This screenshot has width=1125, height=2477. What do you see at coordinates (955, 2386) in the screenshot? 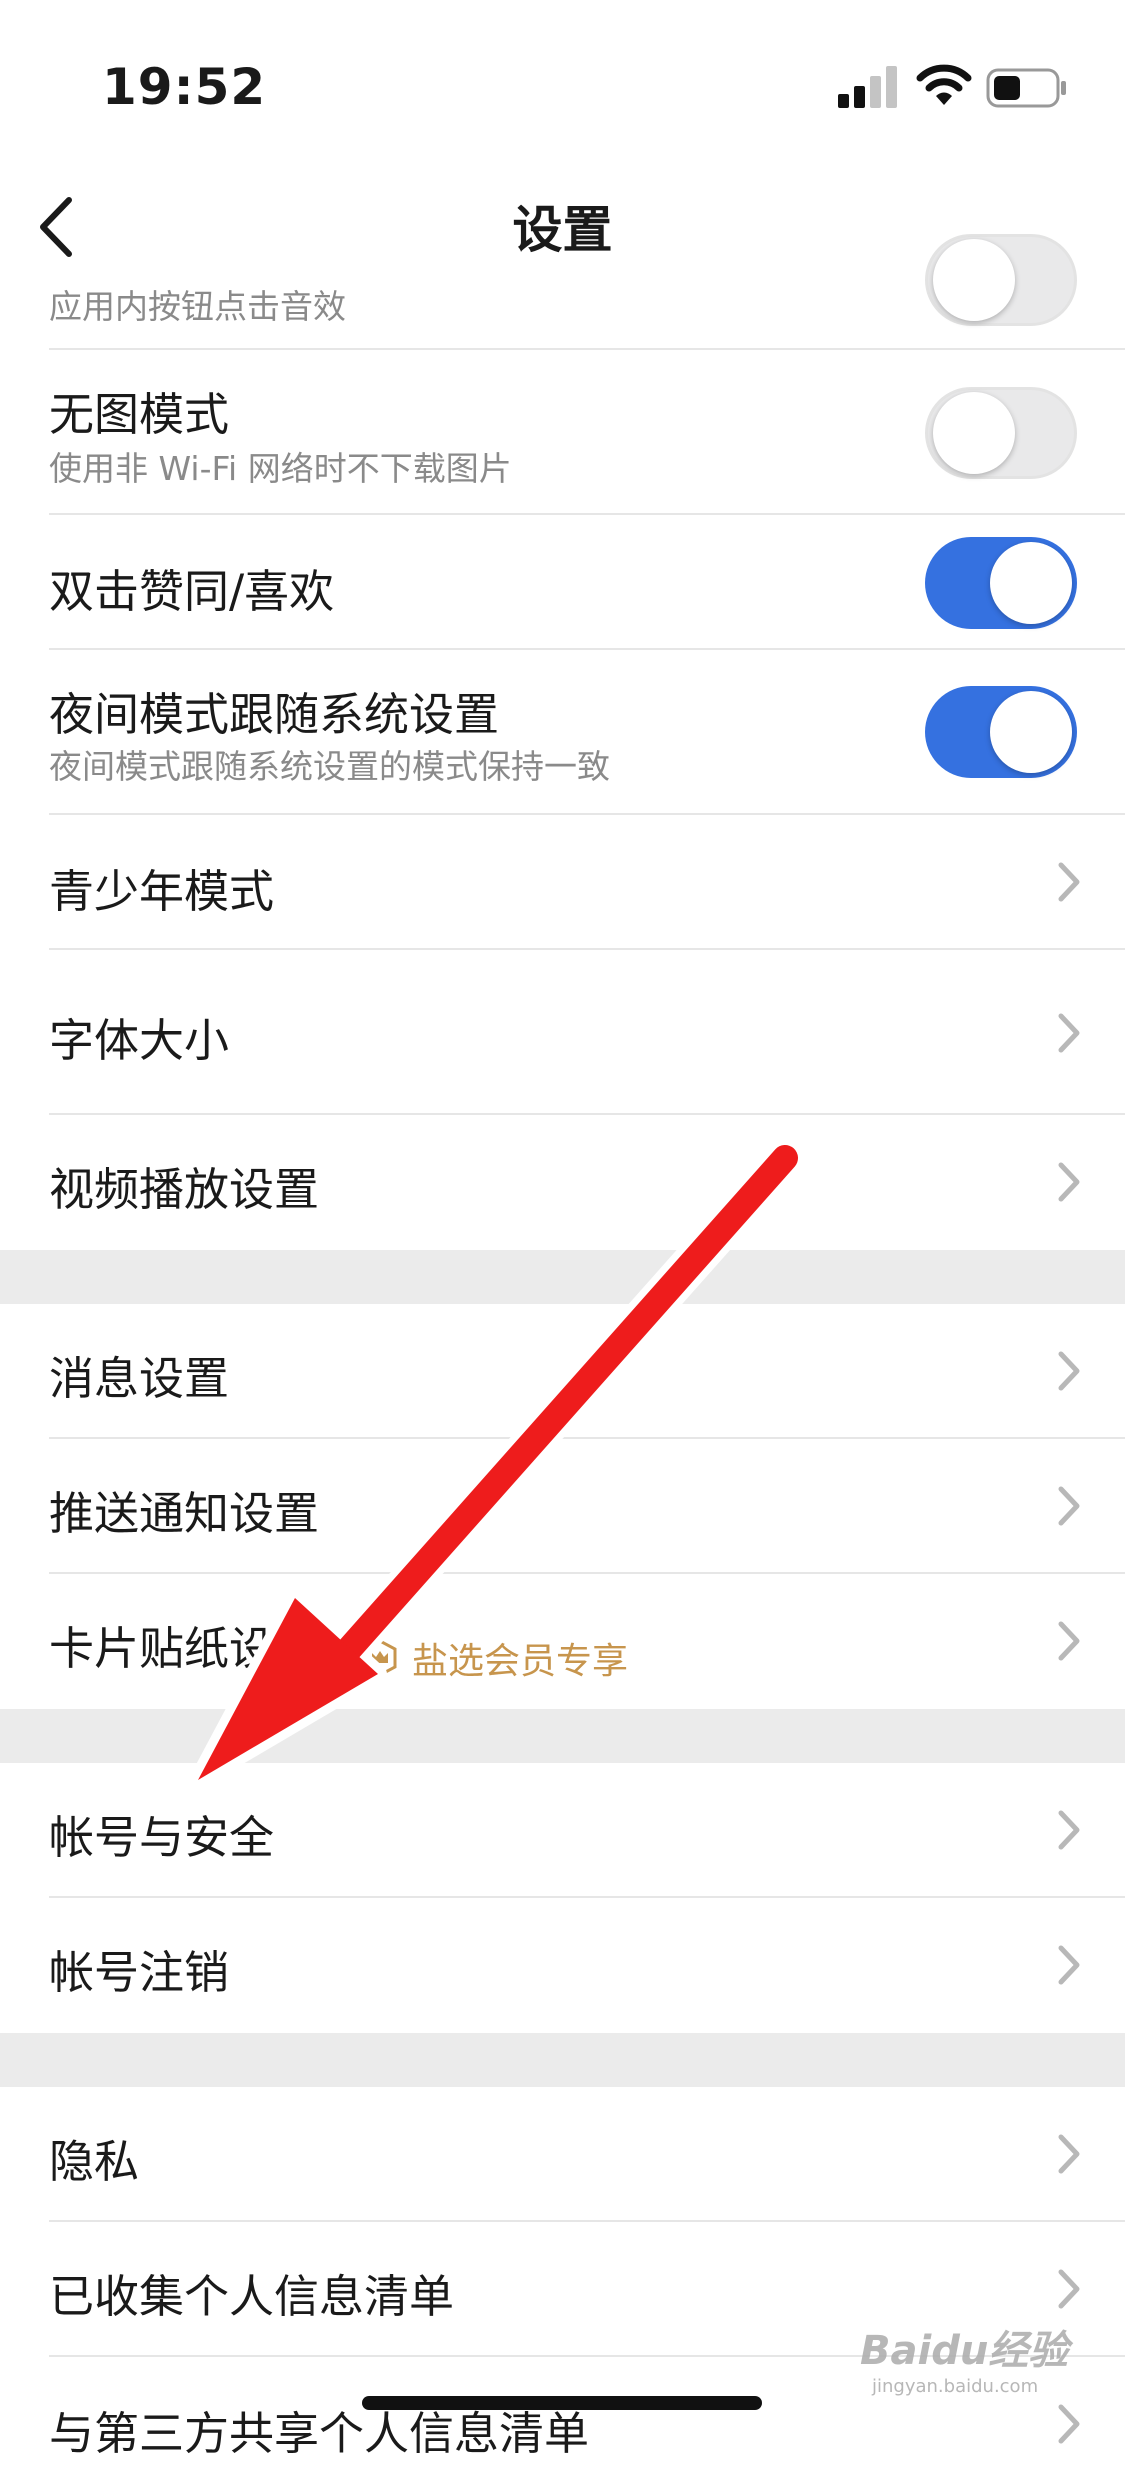
I see `baidu-watermark-url: jingyan.baidu.com` at bounding box center [955, 2386].